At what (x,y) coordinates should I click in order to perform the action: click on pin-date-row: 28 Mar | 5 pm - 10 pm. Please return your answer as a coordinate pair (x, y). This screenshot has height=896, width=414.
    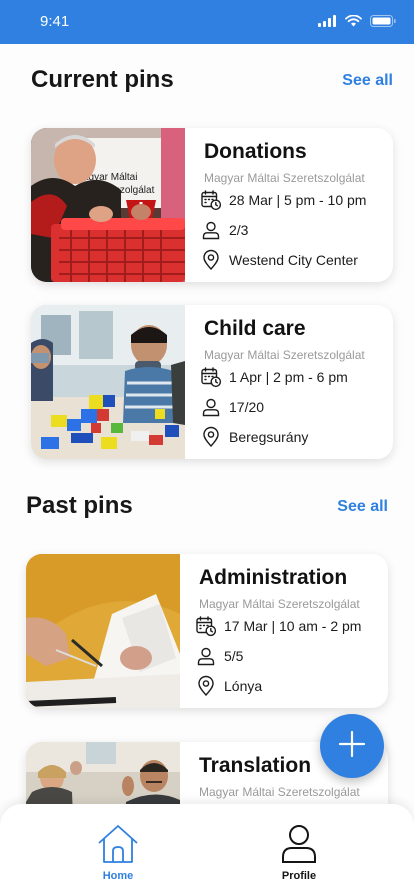
    Looking at the image, I should click on (283, 200).